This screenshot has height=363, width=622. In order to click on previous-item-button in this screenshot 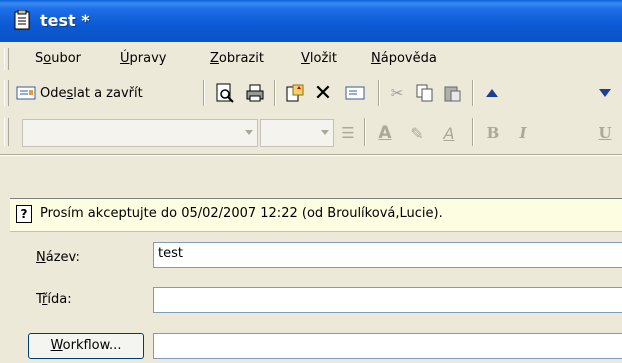, I will do `click(492, 93)`.